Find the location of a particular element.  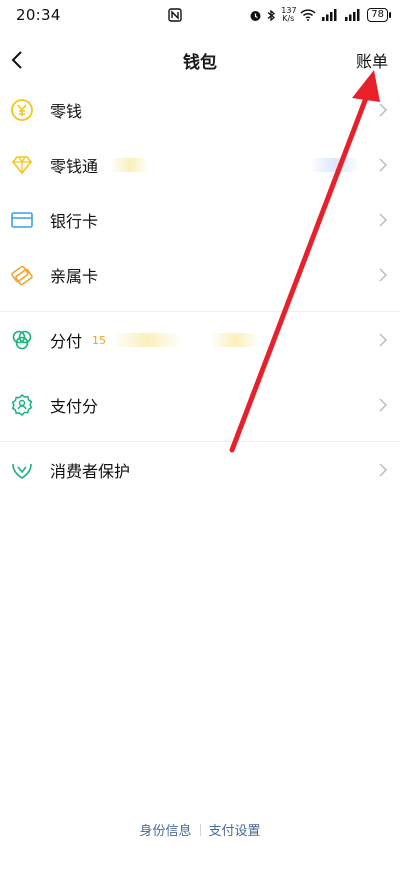

payment-settings-link: 支付设置 is located at coordinates (235, 829).